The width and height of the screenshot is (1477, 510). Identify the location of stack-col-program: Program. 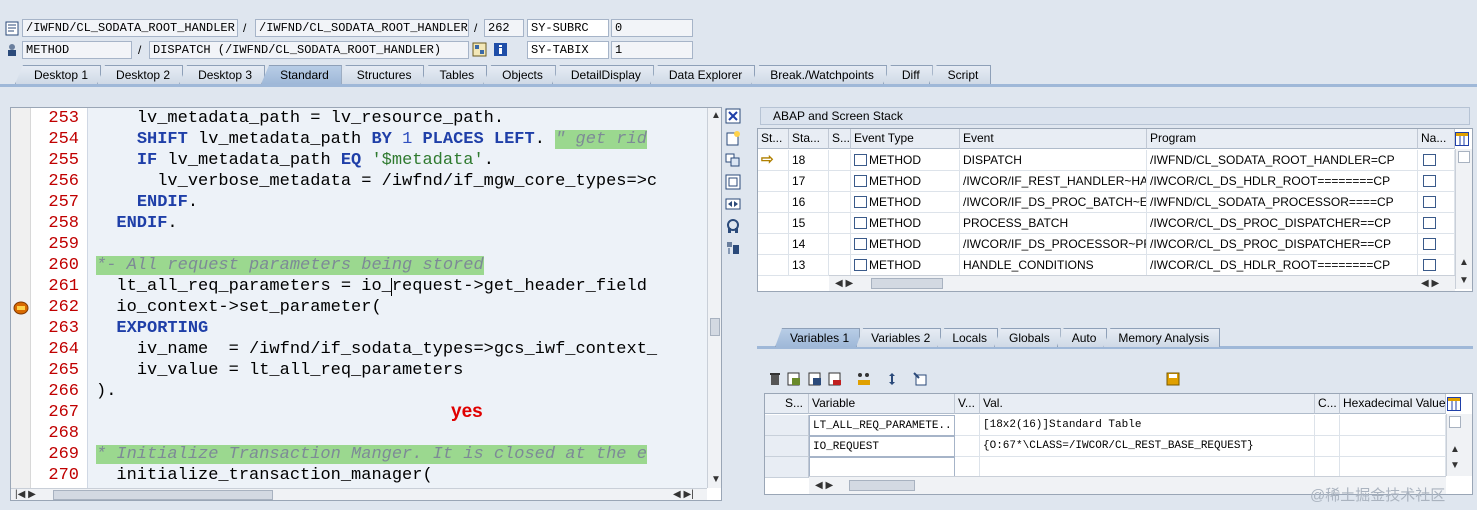
(1282, 139).